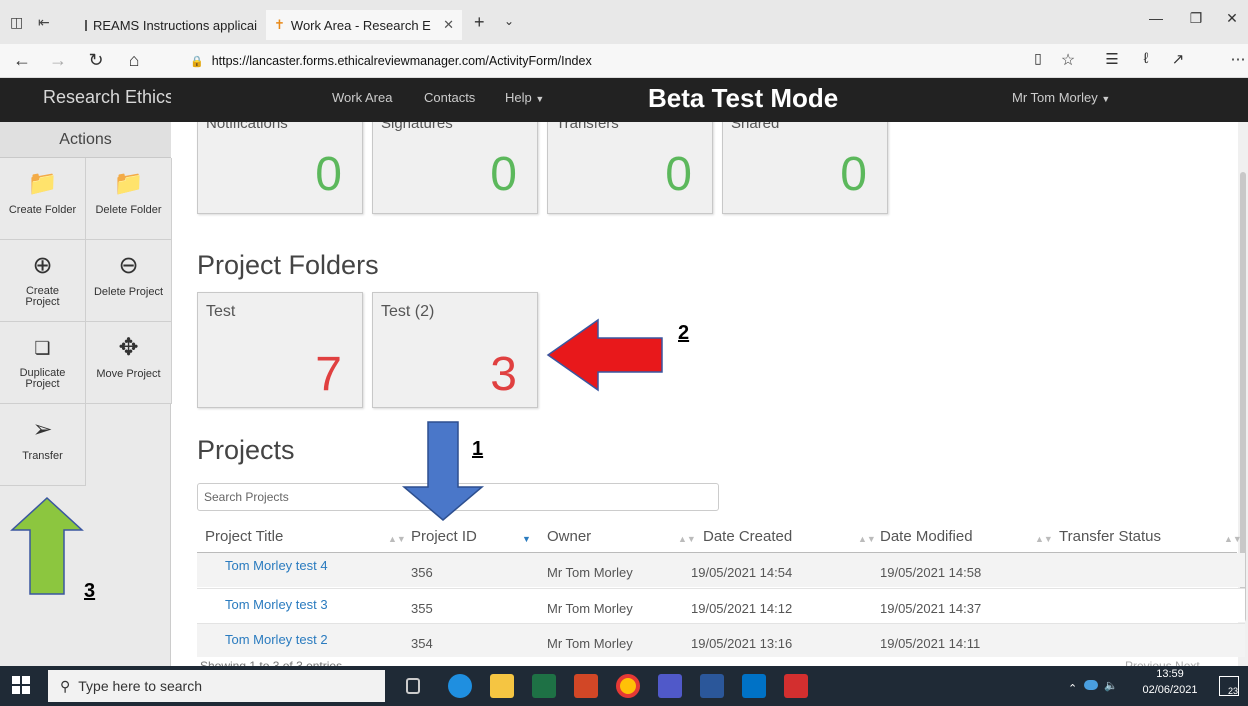 Image resolution: width=1248 pixels, height=706 pixels. What do you see at coordinates (1232, 691) in the screenshot?
I see `notification-count: 23` at bounding box center [1232, 691].